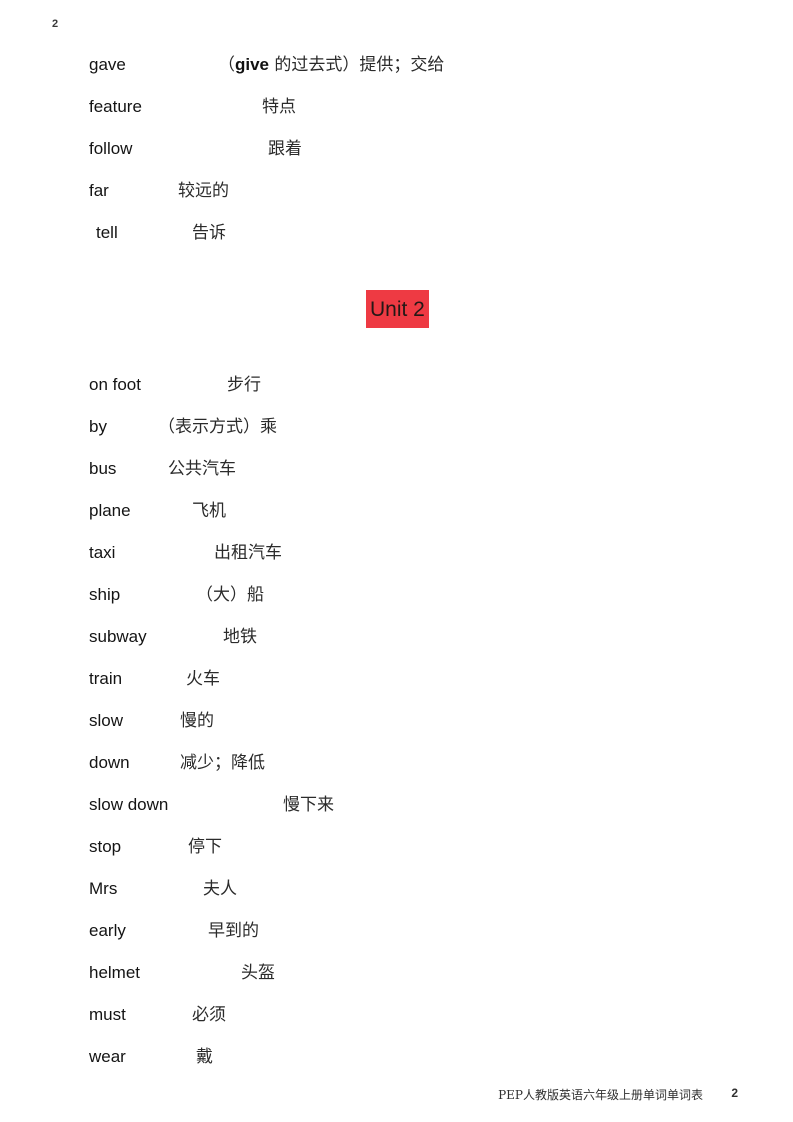  Describe the element at coordinates (203, 679) in the screenshot. I see `entry-gloss: 火车` at that location.